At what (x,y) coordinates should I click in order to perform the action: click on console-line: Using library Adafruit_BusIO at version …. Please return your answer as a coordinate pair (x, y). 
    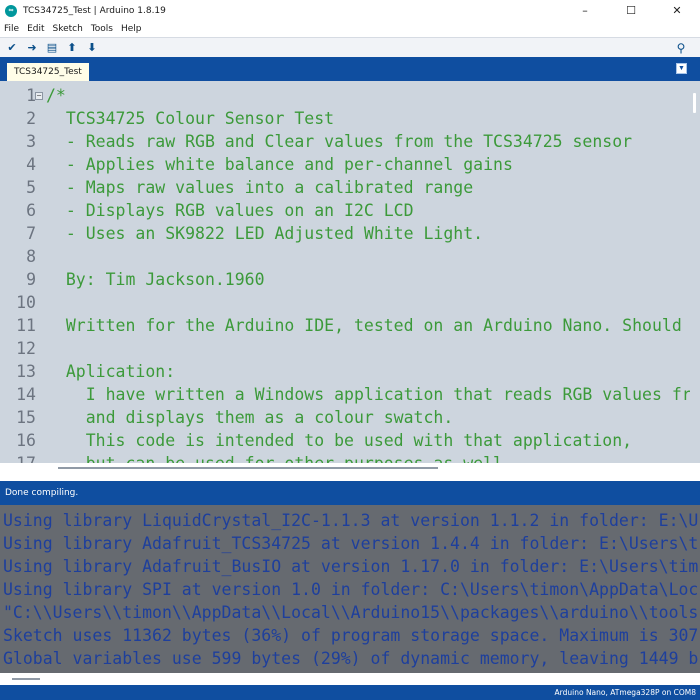
    Looking at the image, I should click on (351, 566).